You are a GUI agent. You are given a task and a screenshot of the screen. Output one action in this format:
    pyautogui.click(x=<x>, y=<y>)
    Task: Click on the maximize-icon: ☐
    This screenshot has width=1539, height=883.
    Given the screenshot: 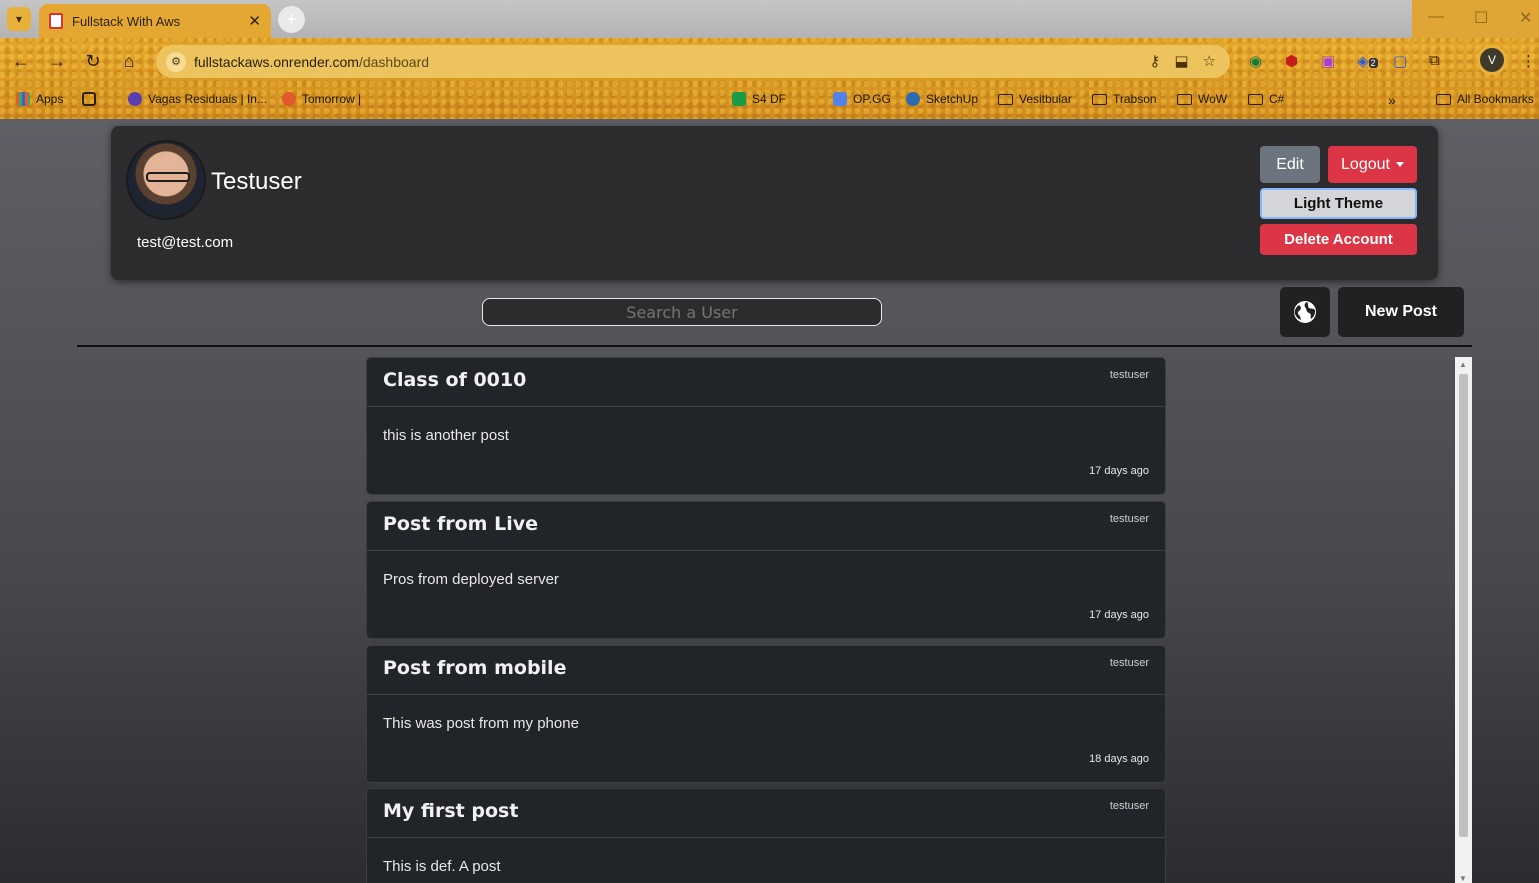 What is the action you would take?
    pyautogui.click(x=1481, y=18)
    